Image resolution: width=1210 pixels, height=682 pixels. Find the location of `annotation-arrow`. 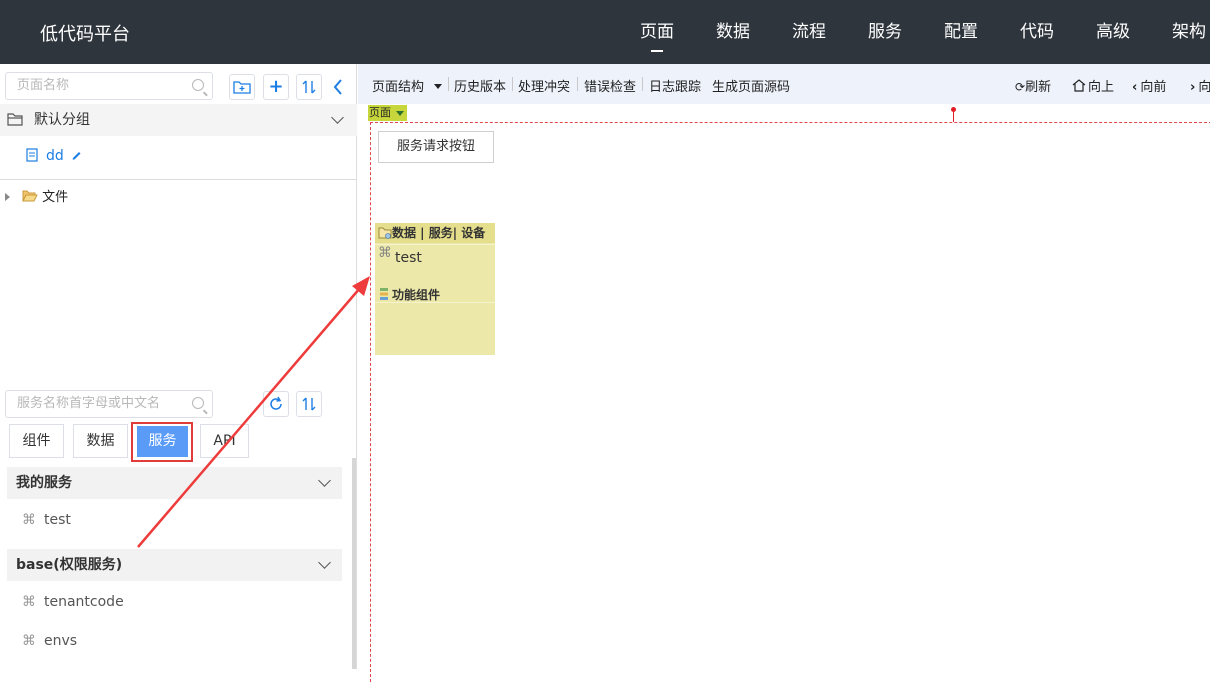

annotation-arrow is located at coordinates (253, 412).